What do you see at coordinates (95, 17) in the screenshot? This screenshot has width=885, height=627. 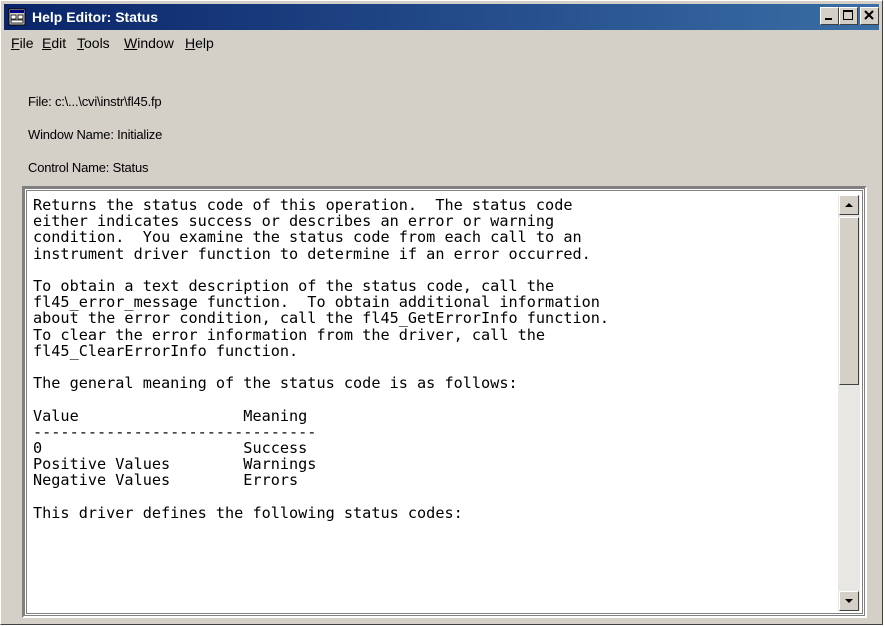 I see `window-title: Help Editor: Status` at bounding box center [95, 17].